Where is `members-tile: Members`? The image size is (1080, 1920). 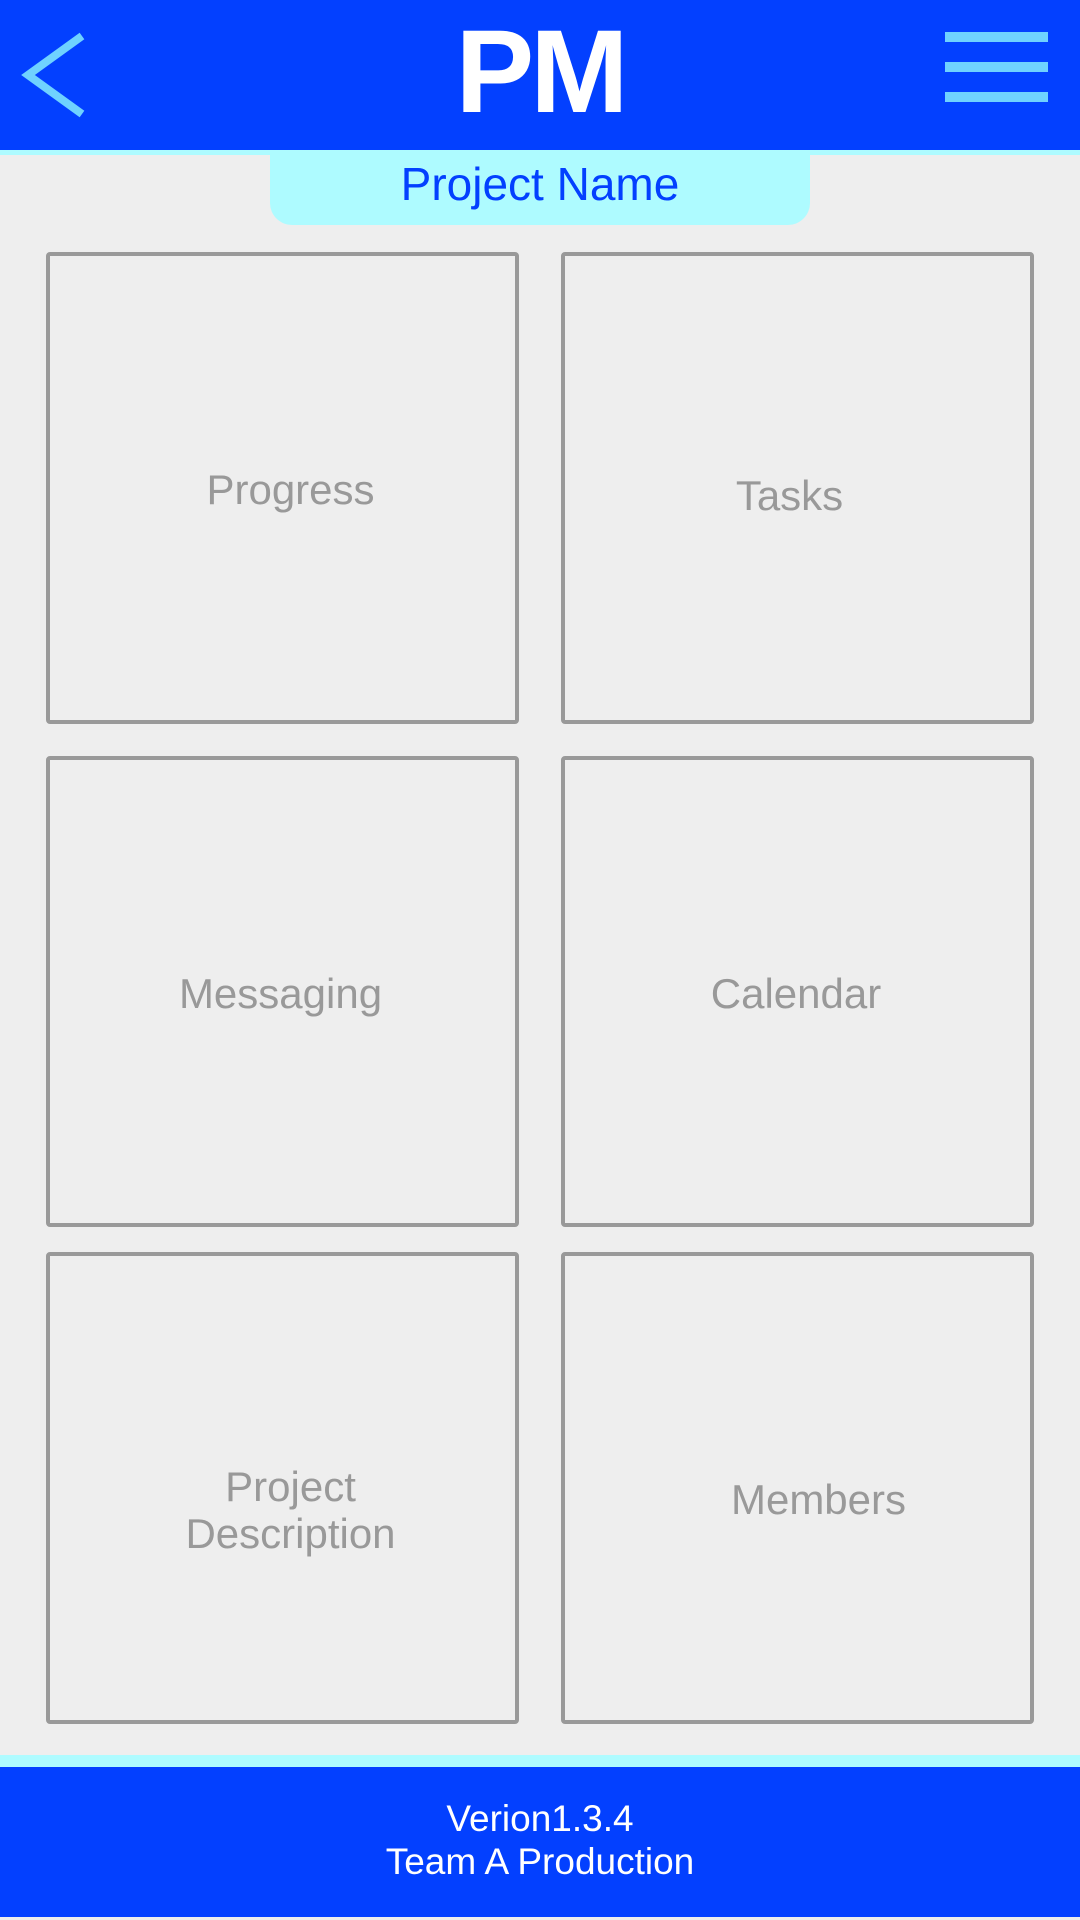
members-tile: Members is located at coordinates (797, 1488).